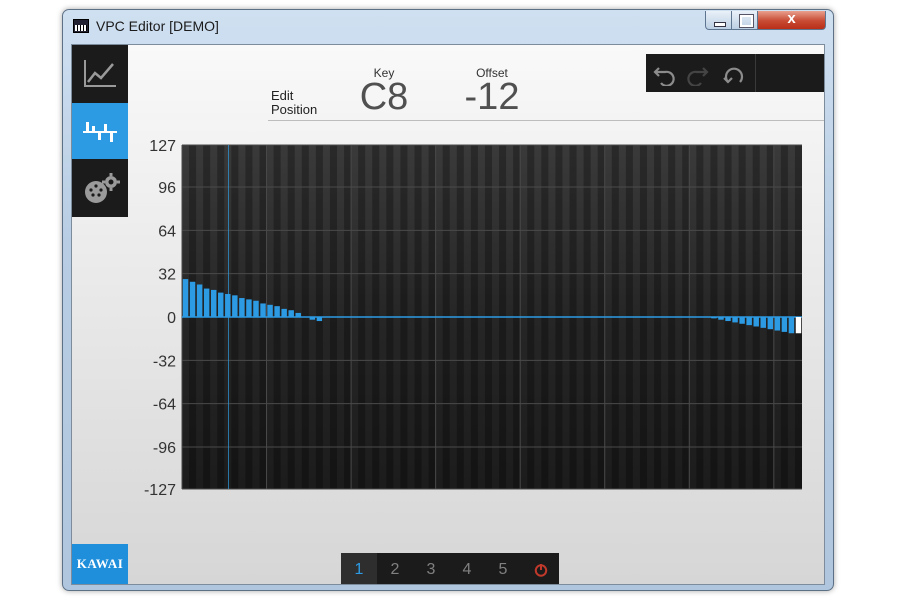  What do you see at coordinates (100, 564) in the screenshot?
I see `kawai-logo: KAWAI` at bounding box center [100, 564].